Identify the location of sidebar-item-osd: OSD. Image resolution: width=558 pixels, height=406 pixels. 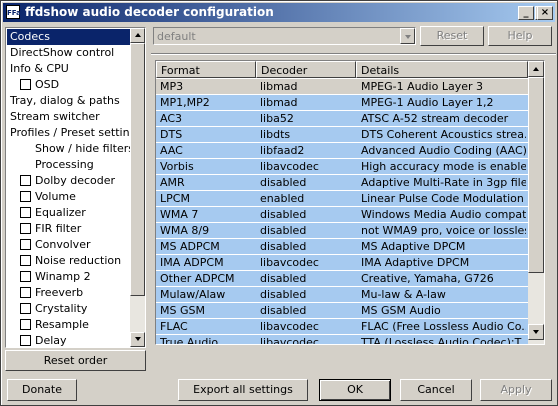
(39, 85).